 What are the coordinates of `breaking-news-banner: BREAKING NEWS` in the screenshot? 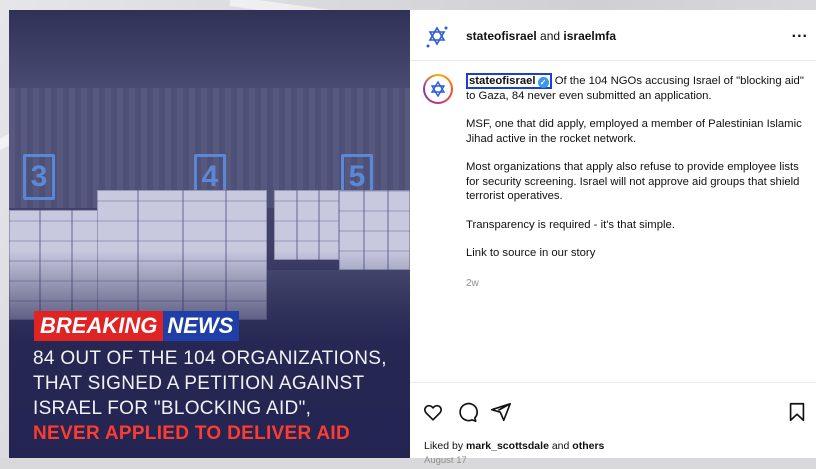 It's located at (137, 326).